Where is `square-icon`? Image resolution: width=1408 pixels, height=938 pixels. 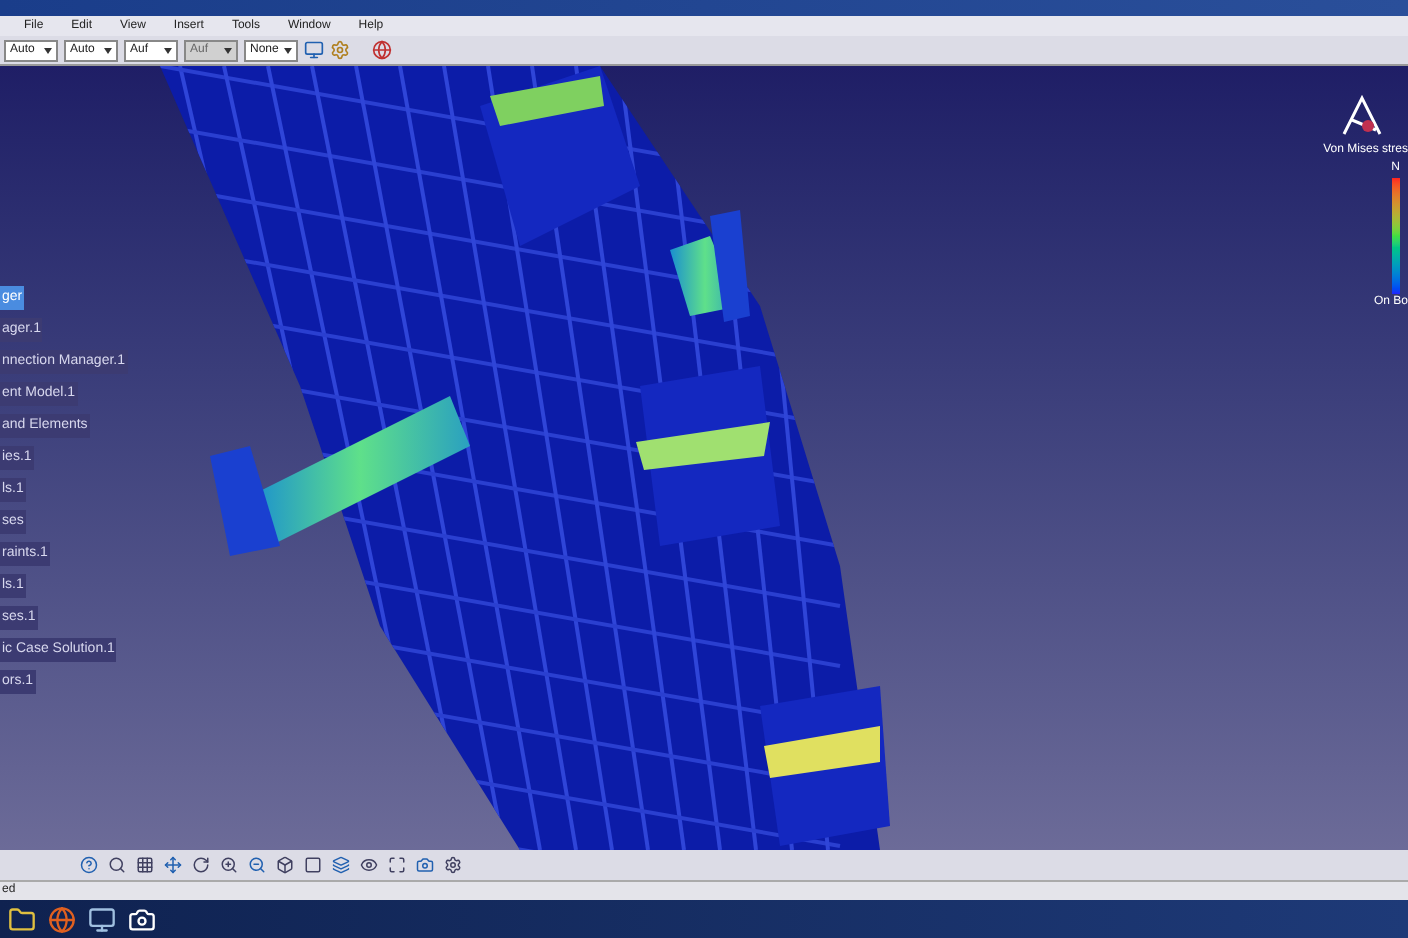 square-icon is located at coordinates (313, 865).